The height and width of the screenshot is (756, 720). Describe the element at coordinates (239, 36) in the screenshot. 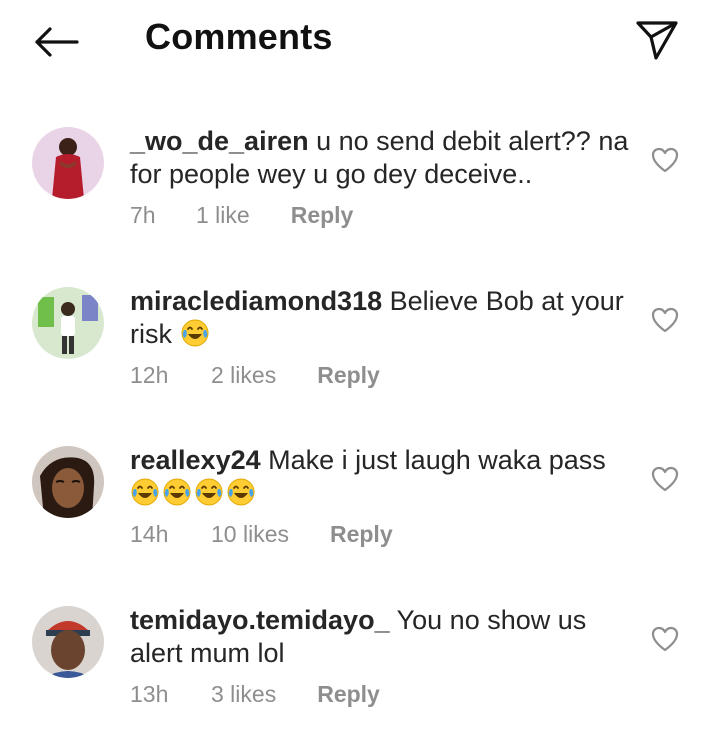

I see `page-title: Comments` at that location.